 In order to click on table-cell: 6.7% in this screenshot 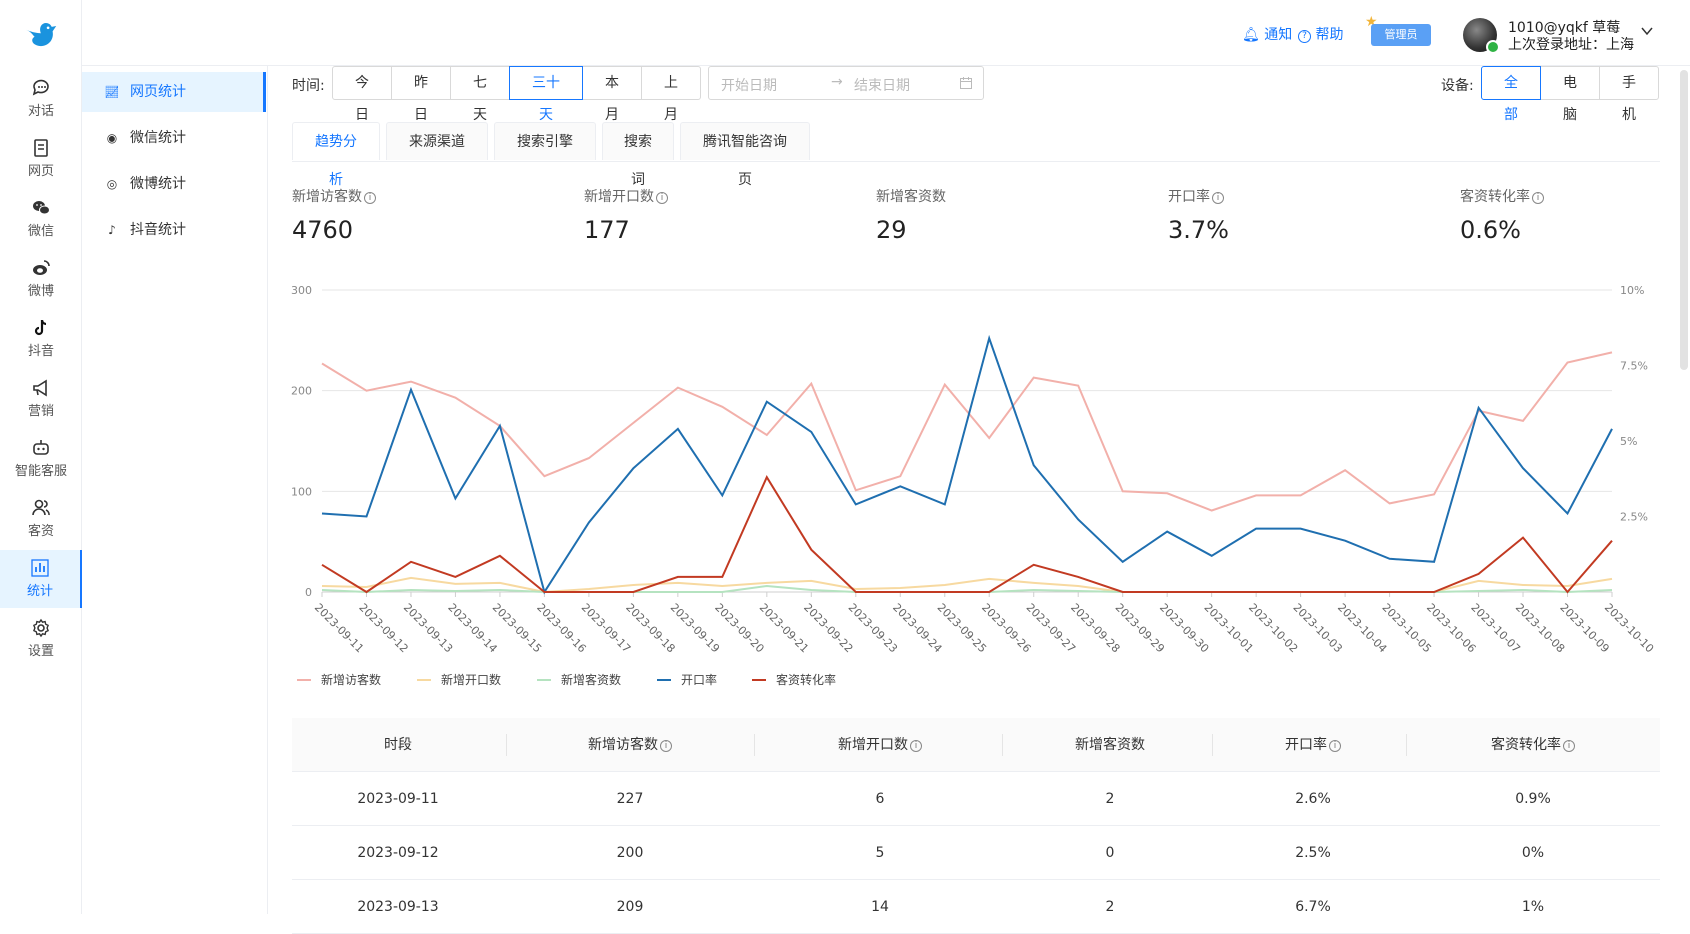, I will do `click(1313, 907)`.